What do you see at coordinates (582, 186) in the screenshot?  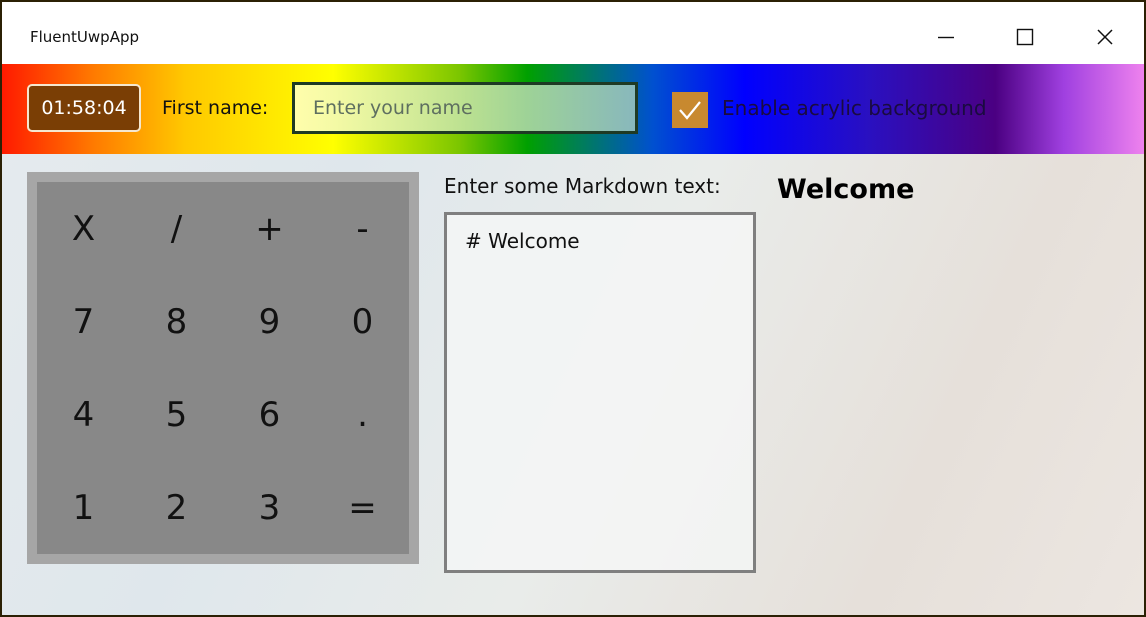 I see `markdown-input-label: Enter some Markdown text:` at bounding box center [582, 186].